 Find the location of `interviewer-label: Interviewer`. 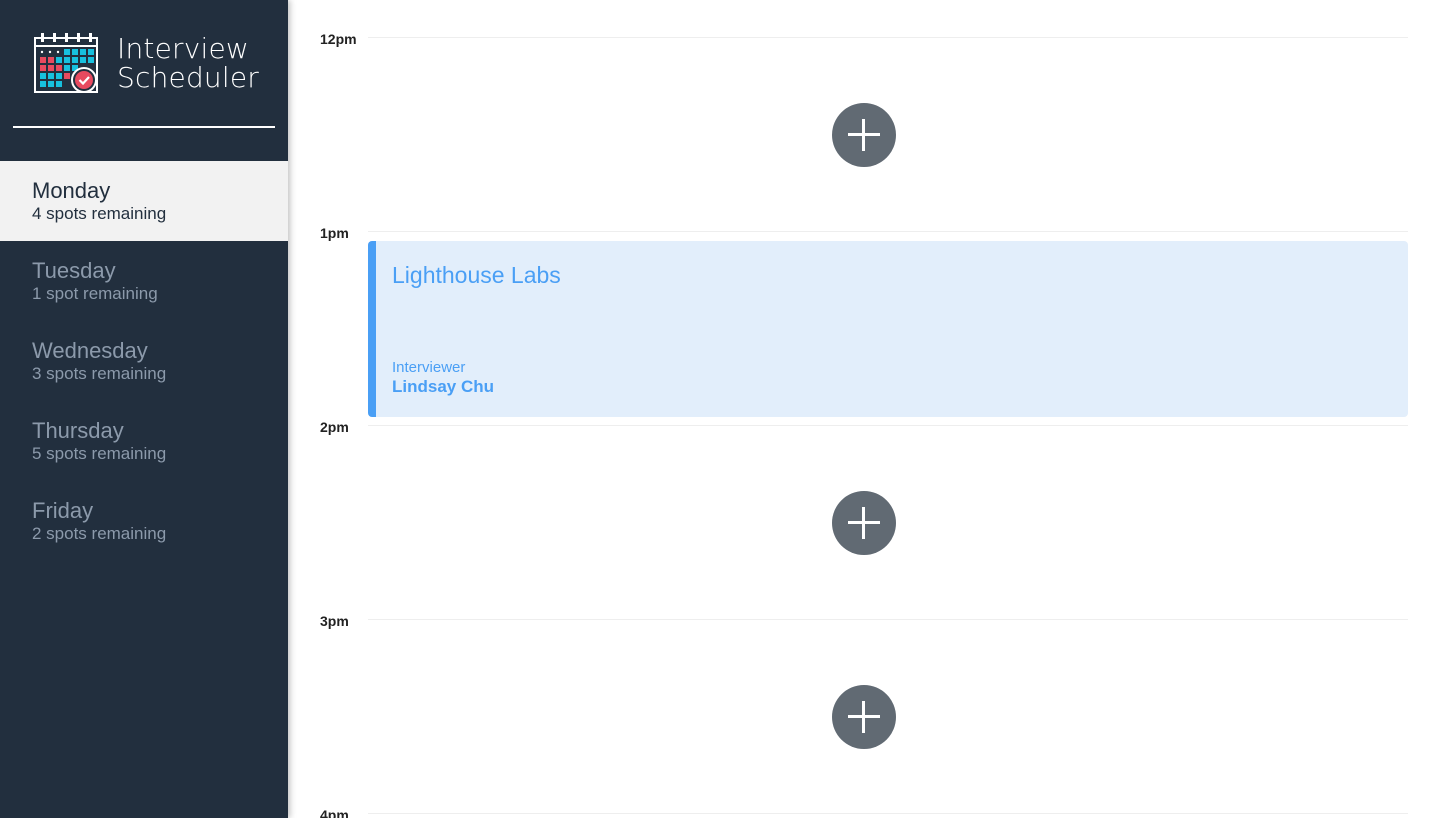

interviewer-label: Interviewer is located at coordinates (429, 367).